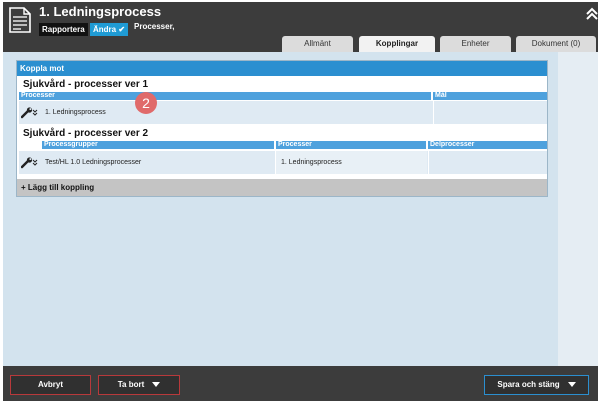  I want to click on add-connection-button: + Lägg till koppling, so click(282, 187).